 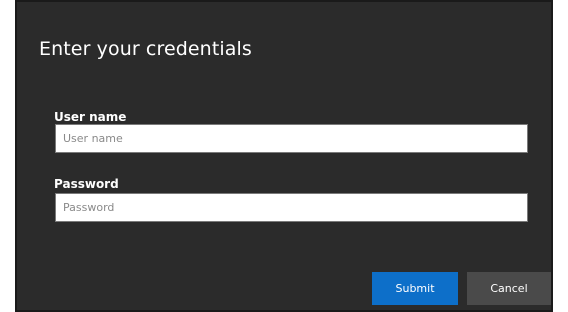 I want to click on password-input, so click(x=291, y=207).